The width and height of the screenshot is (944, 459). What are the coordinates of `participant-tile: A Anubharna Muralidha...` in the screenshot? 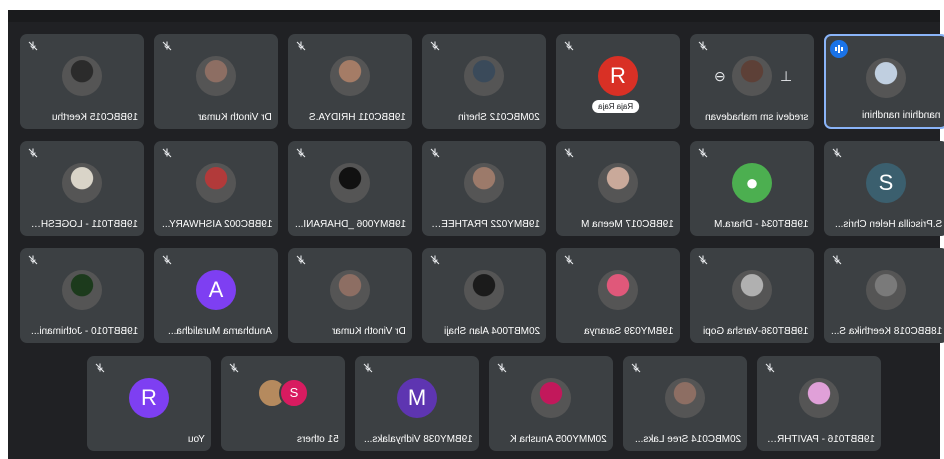 It's located at (216, 295).